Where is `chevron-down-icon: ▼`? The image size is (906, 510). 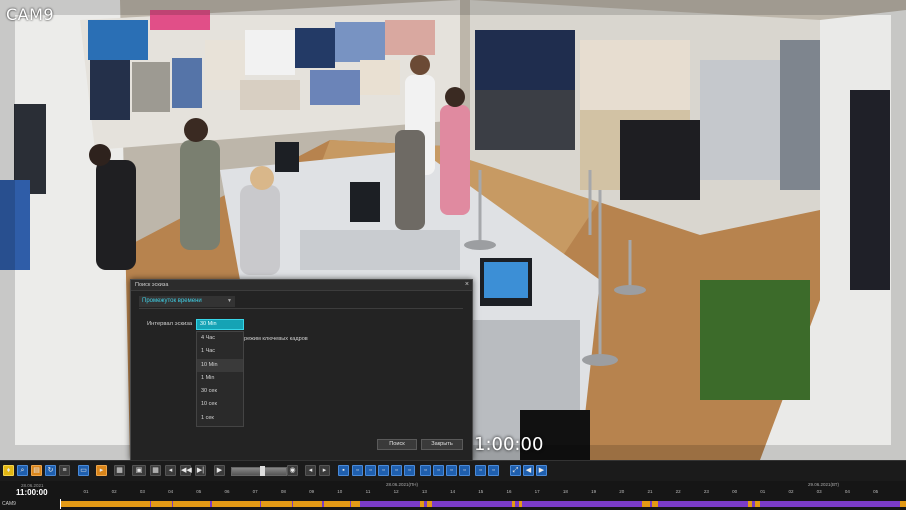 chevron-down-icon: ▼ is located at coordinates (229, 301).